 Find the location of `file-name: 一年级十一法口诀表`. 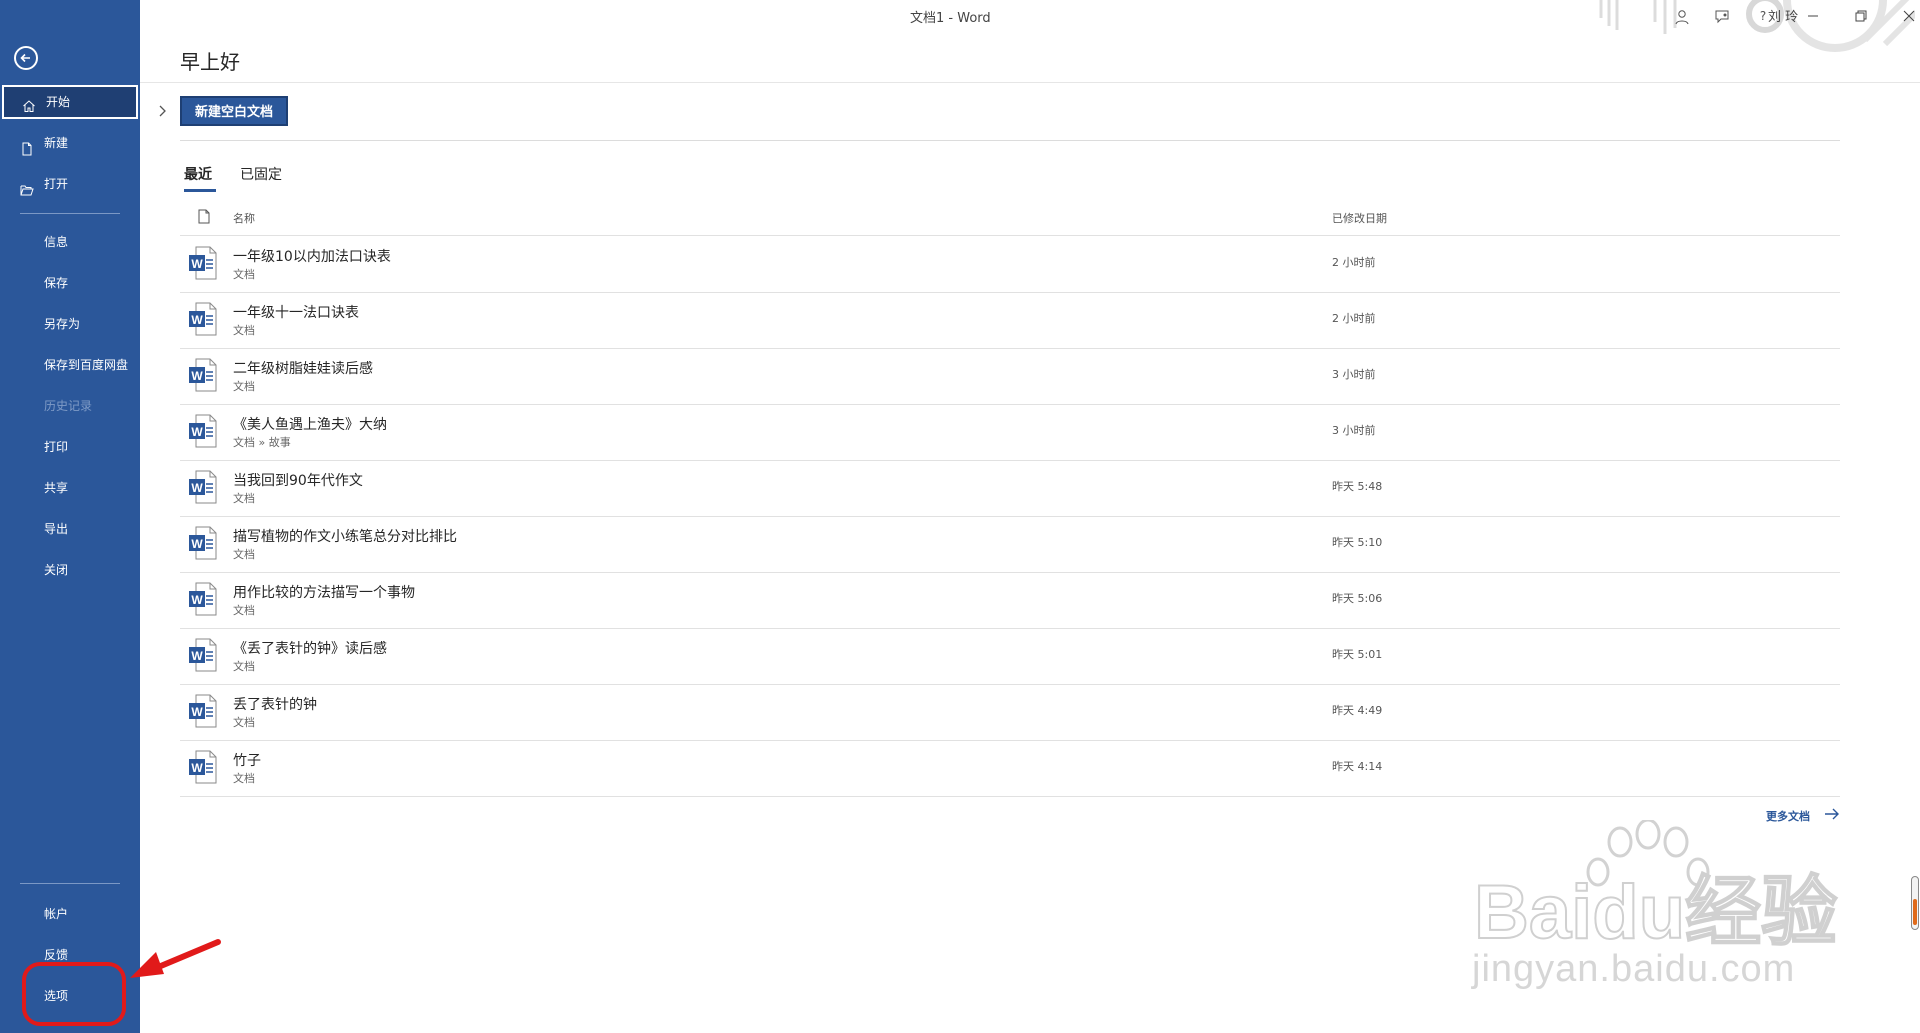

file-name: 一年级十一法口诀表 is located at coordinates (296, 313).